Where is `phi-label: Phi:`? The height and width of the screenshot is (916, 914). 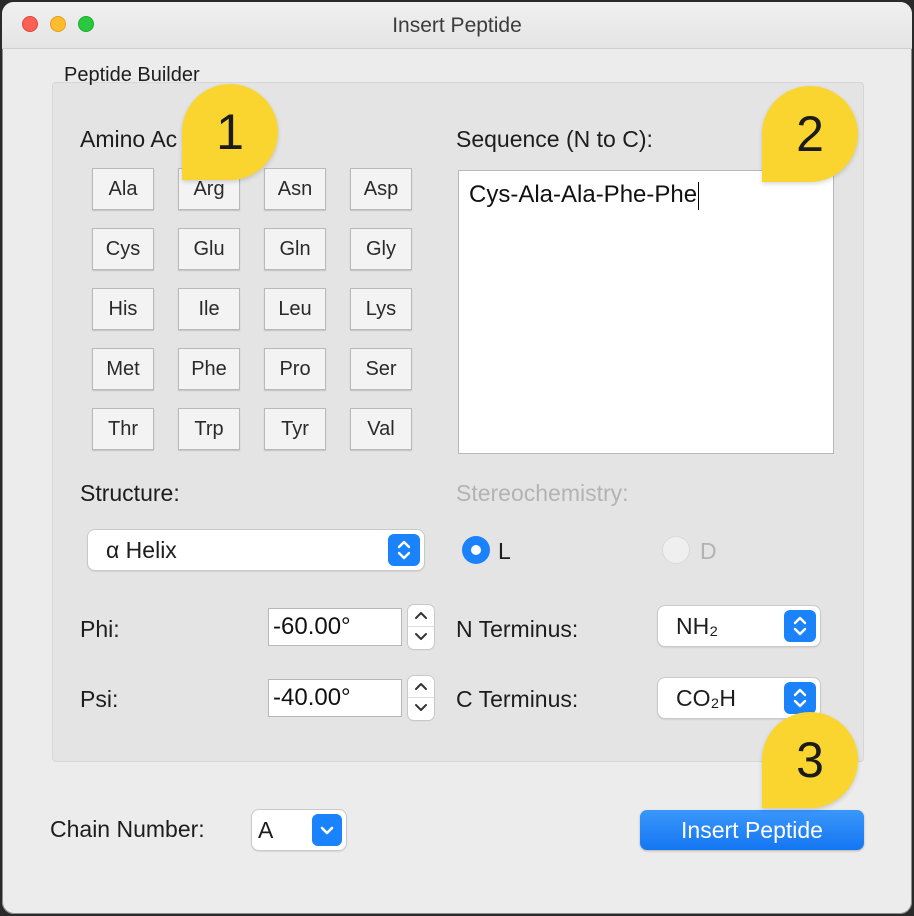 phi-label: Phi: is located at coordinates (100, 629).